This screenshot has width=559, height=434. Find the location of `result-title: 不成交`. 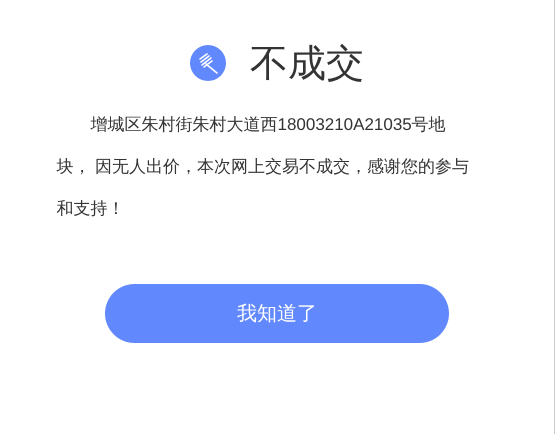

result-title: 不成交 is located at coordinates (307, 63).